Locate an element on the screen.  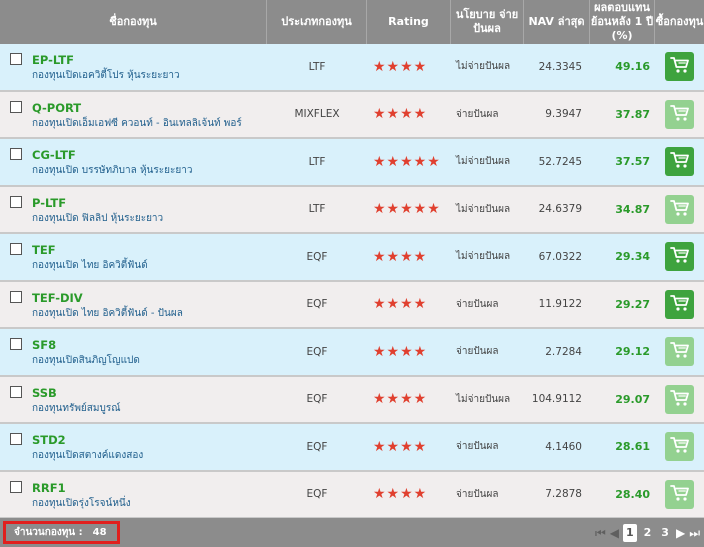
pagination: ⏮ ◀ 1 2 3 ▶ ⏭ is located at coordinates (647, 533).